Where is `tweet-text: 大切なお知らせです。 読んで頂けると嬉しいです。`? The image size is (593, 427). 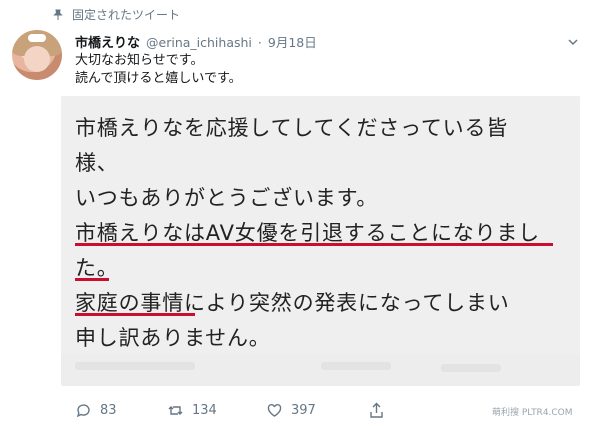
tweet-text: 大切なお知らせです。 読んで頂けると嬉しいです。 is located at coordinates (158, 70).